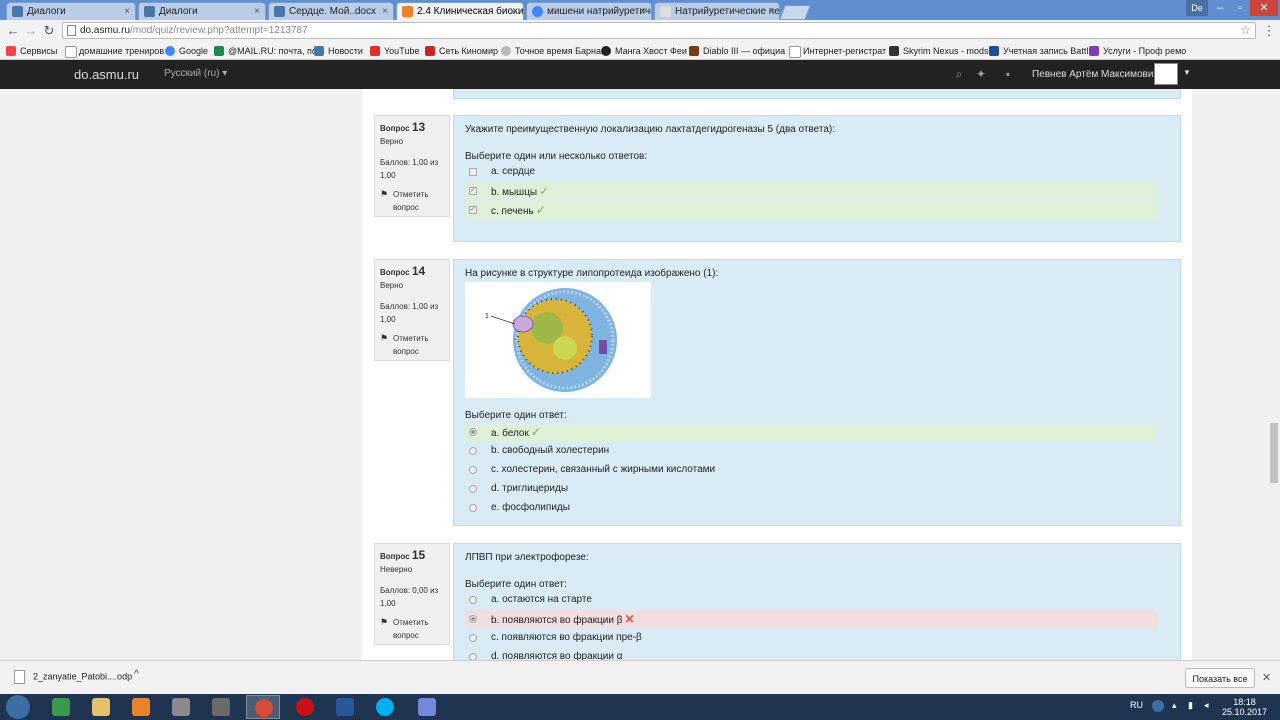 The image size is (1280, 720). Describe the element at coordinates (1095, 74) in the screenshot. I see `user-name: Певнев Артём Максимович` at that location.